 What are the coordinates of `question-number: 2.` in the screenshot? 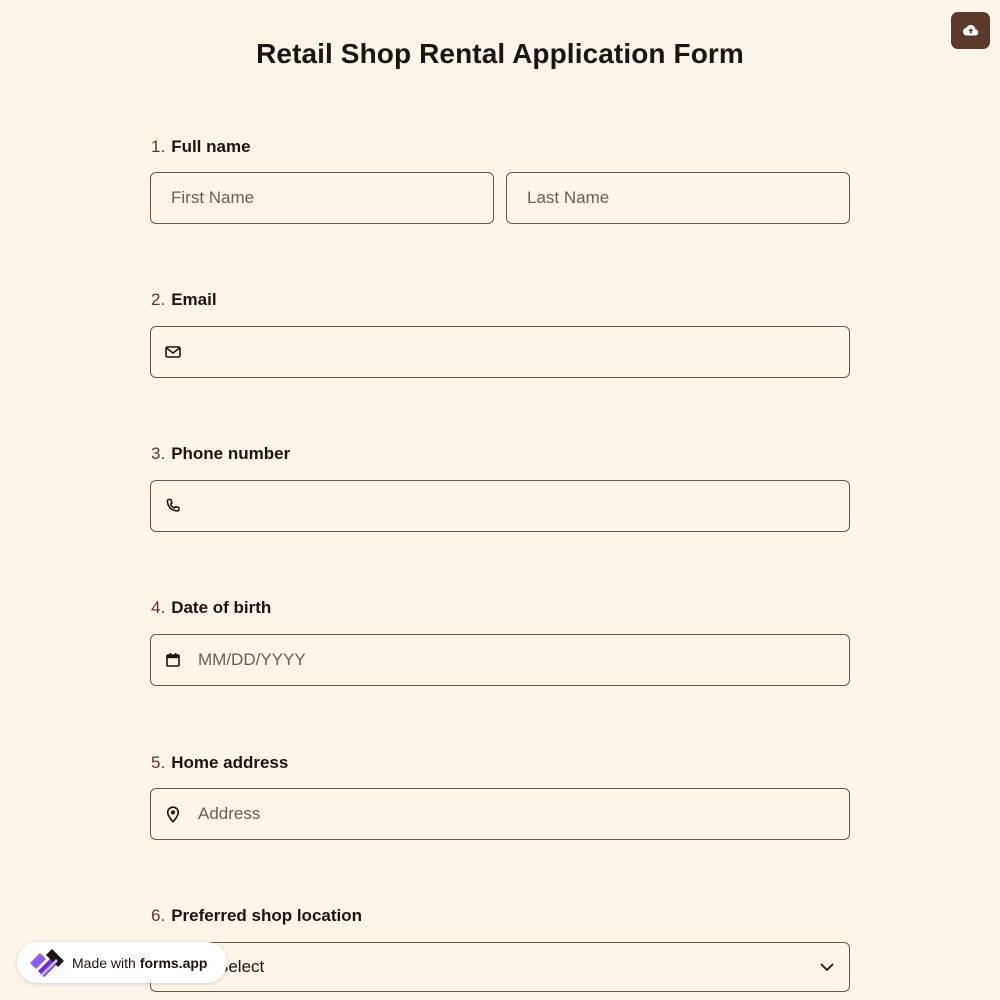 It's located at (158, 299).